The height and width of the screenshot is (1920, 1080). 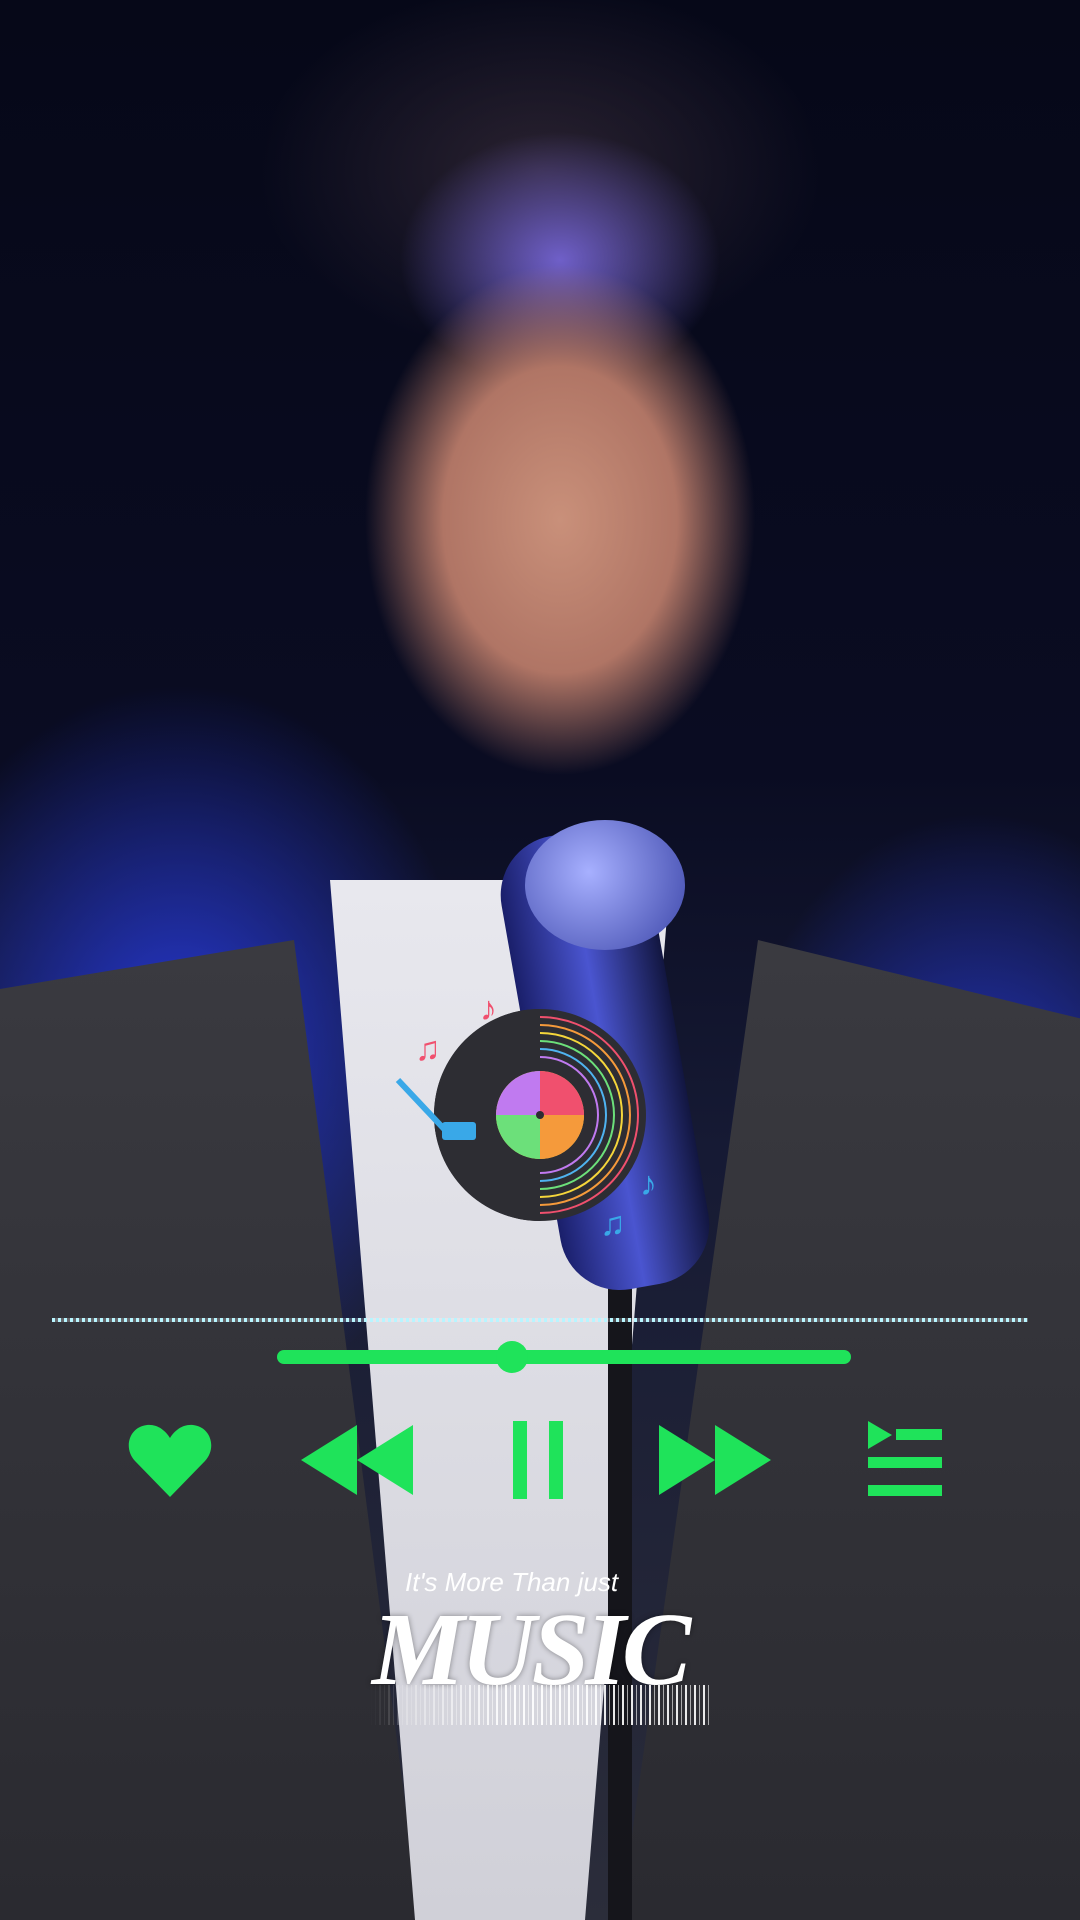 What do you see at coordinates (540, 1705) in the screenshot?
I see `sound-bars-decoration` at bounding box center [540, 1705].